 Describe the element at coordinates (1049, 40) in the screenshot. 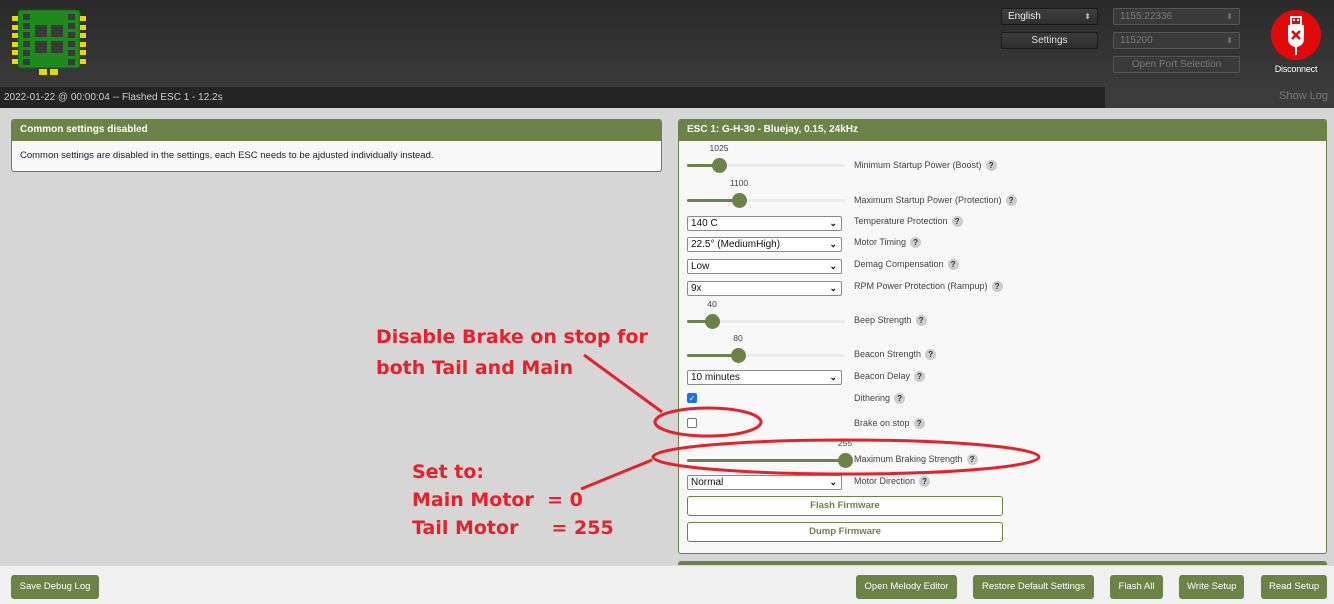

I see `settings-button: Settings` at that location.